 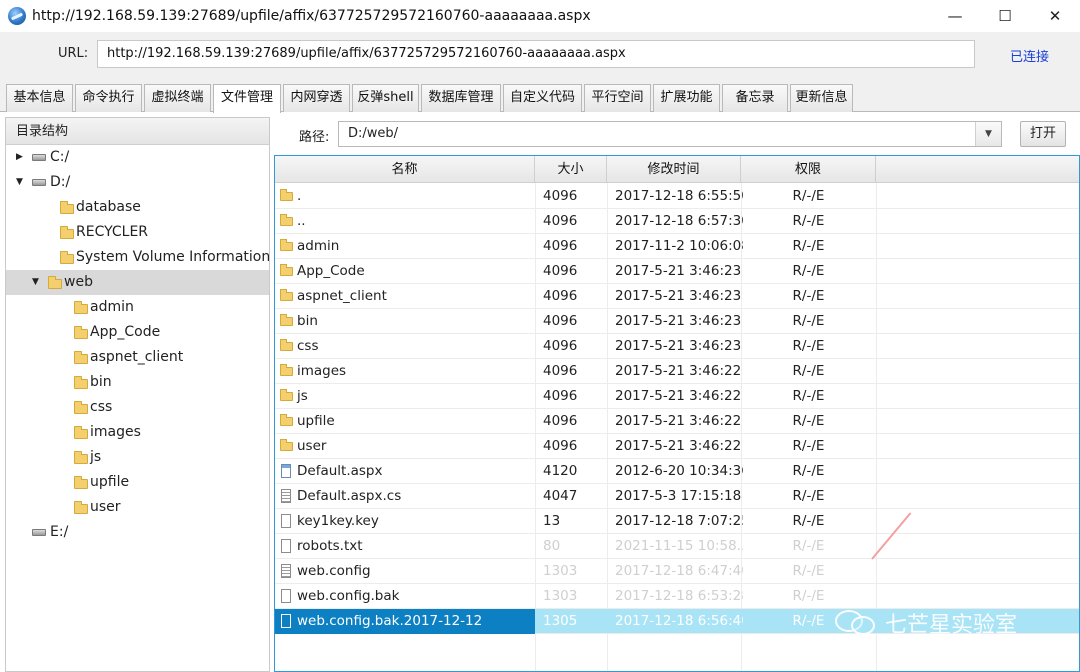 I want to click on tree-item: System Volume Information, so click(x=137, y=257).